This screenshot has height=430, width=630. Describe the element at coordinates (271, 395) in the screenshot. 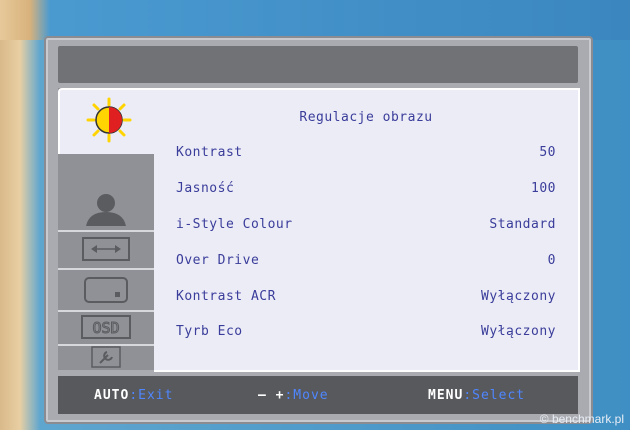

I see `move-key-label: — +` at that location.